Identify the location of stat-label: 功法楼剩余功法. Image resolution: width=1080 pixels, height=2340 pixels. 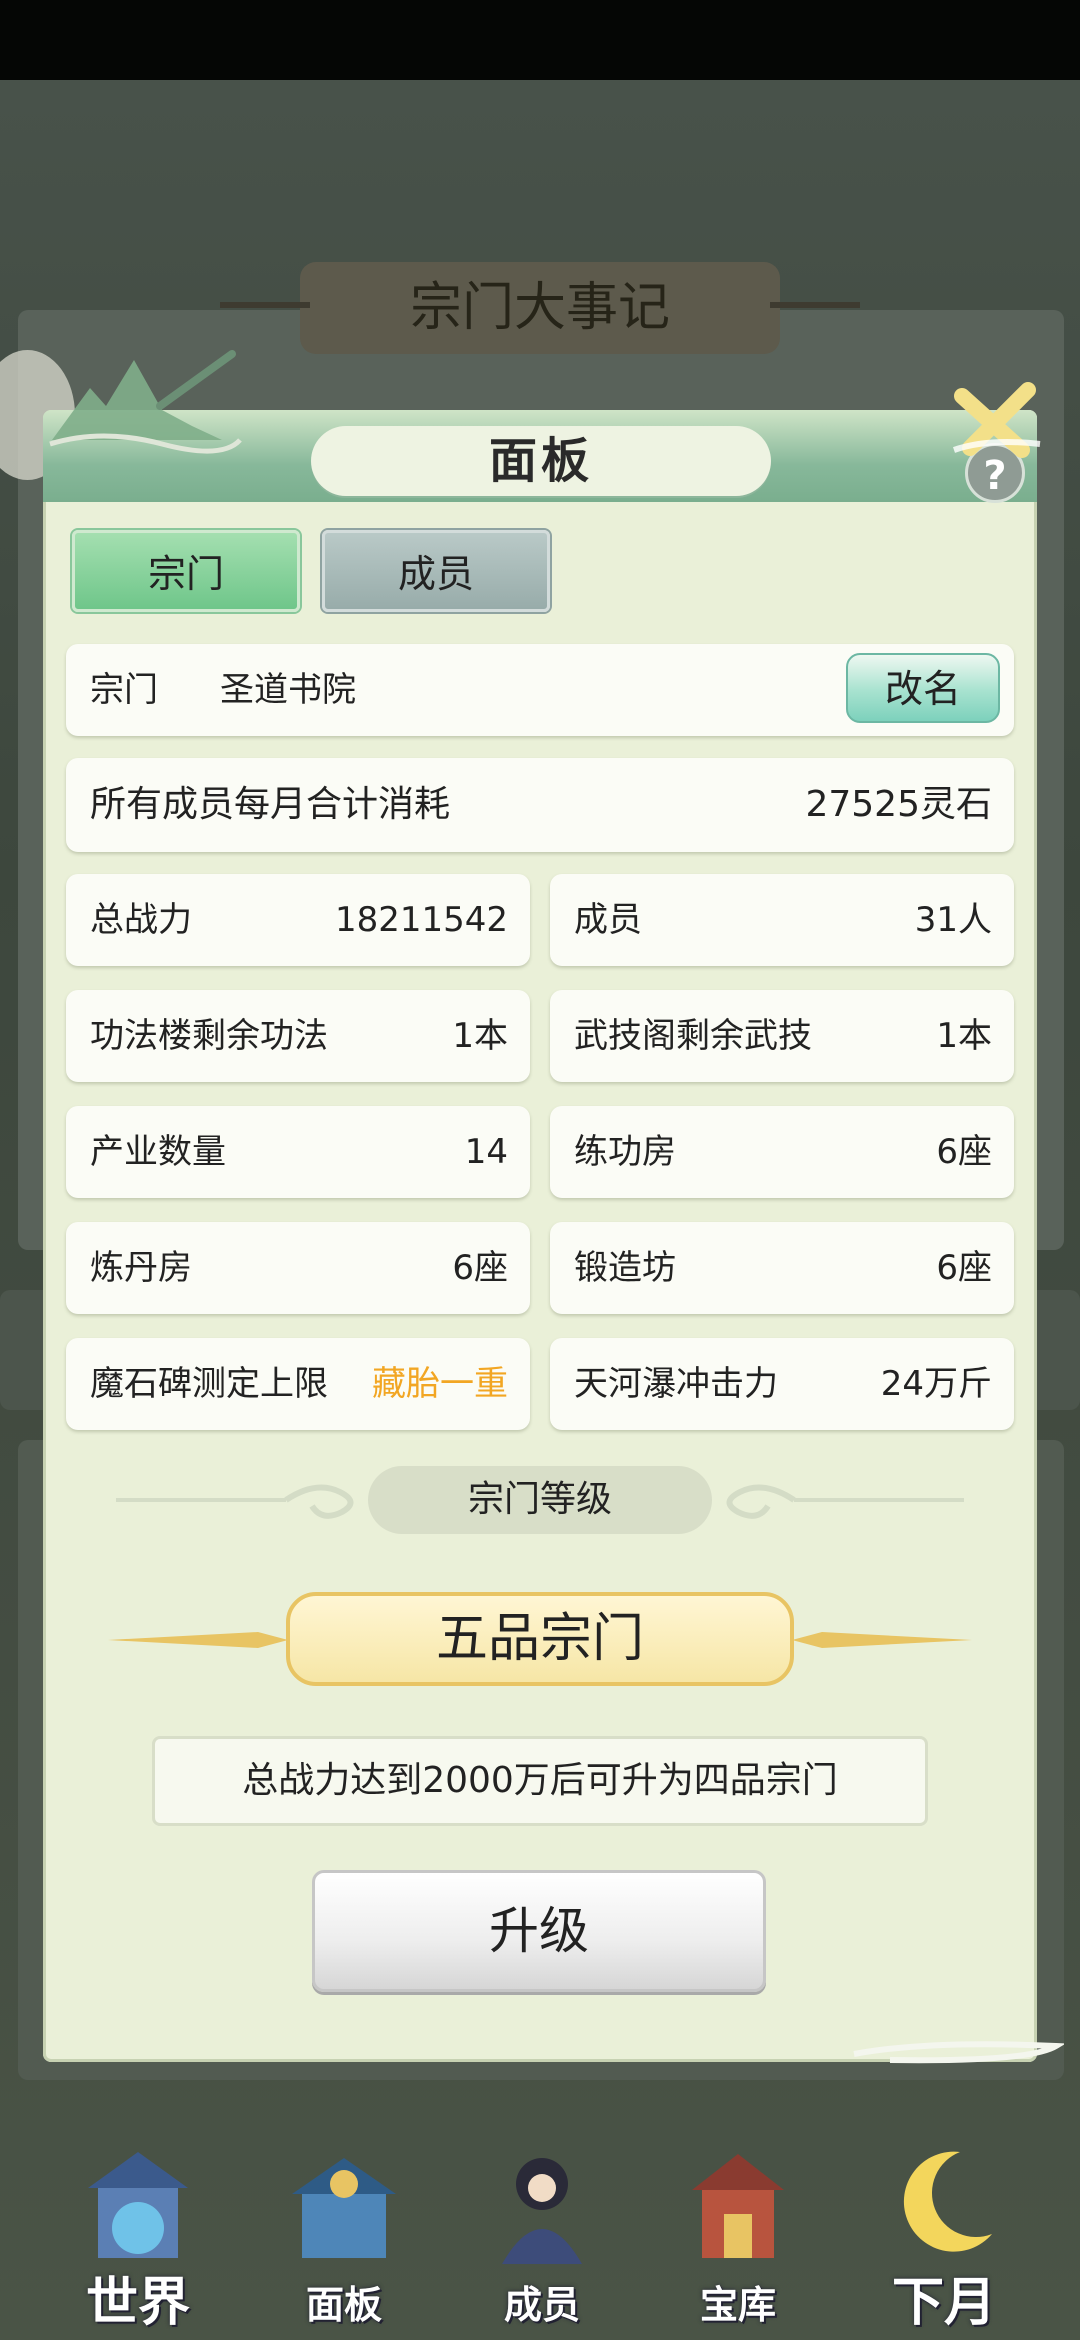
(209, 1036).